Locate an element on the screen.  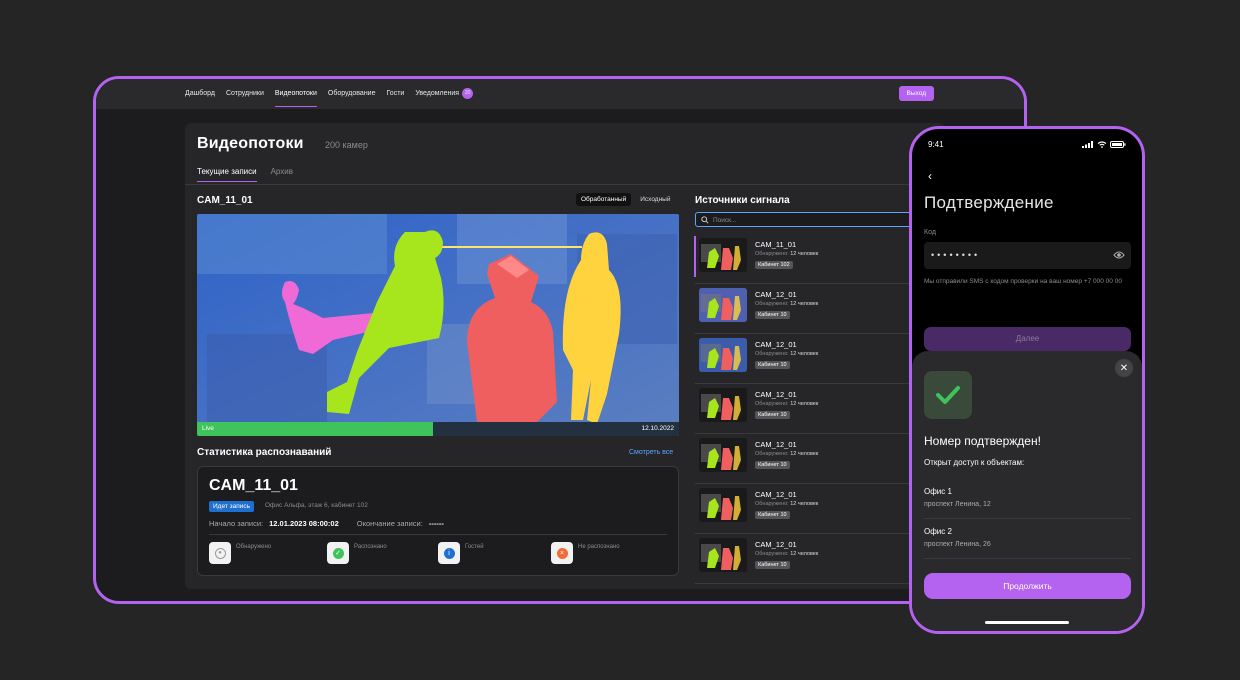
video-player: Live 12.10.2022 is located at coordinates (438, 325).